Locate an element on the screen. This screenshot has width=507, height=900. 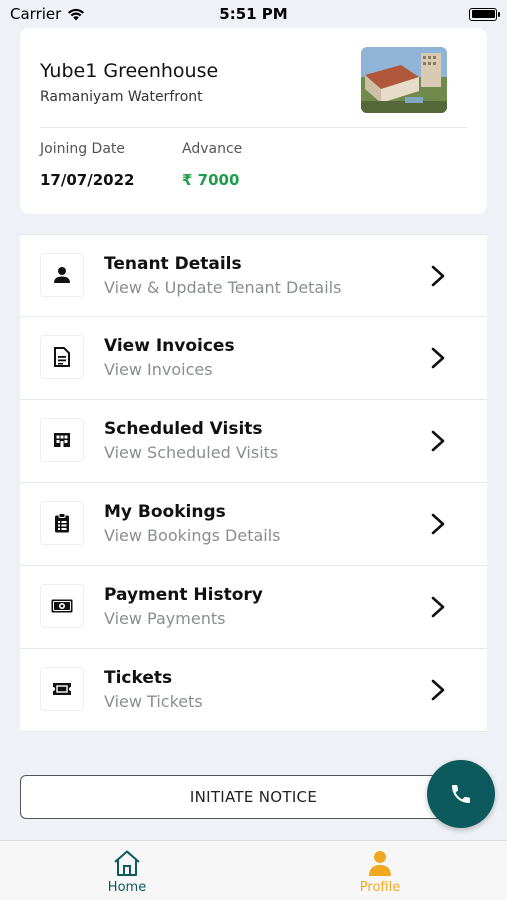
tab-profile: Profile is located at coordinates (380, 872).